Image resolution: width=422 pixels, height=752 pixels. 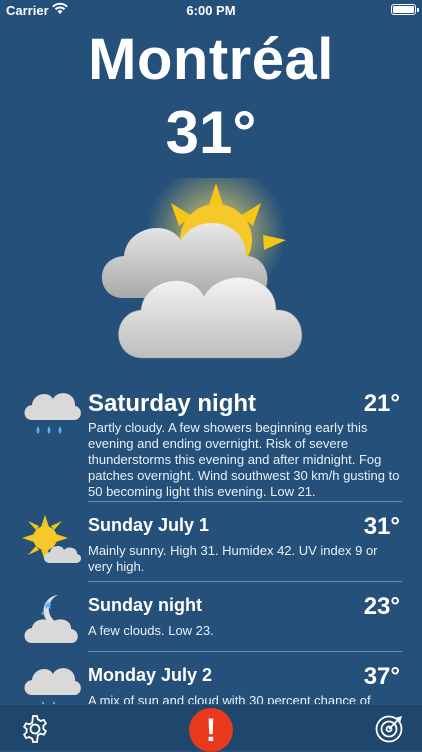 I want to click on city-name: Montréal, so click(x=211, y=59).